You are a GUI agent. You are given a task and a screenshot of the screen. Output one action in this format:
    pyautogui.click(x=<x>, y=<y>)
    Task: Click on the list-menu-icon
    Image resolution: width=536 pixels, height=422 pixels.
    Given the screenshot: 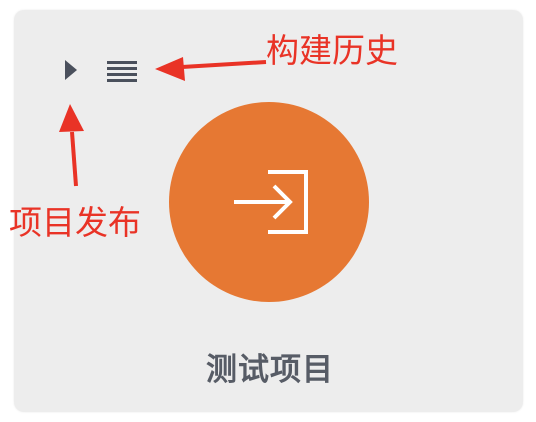 What is the action you would take?
    pyautogui.click(x=122, y=71)
    